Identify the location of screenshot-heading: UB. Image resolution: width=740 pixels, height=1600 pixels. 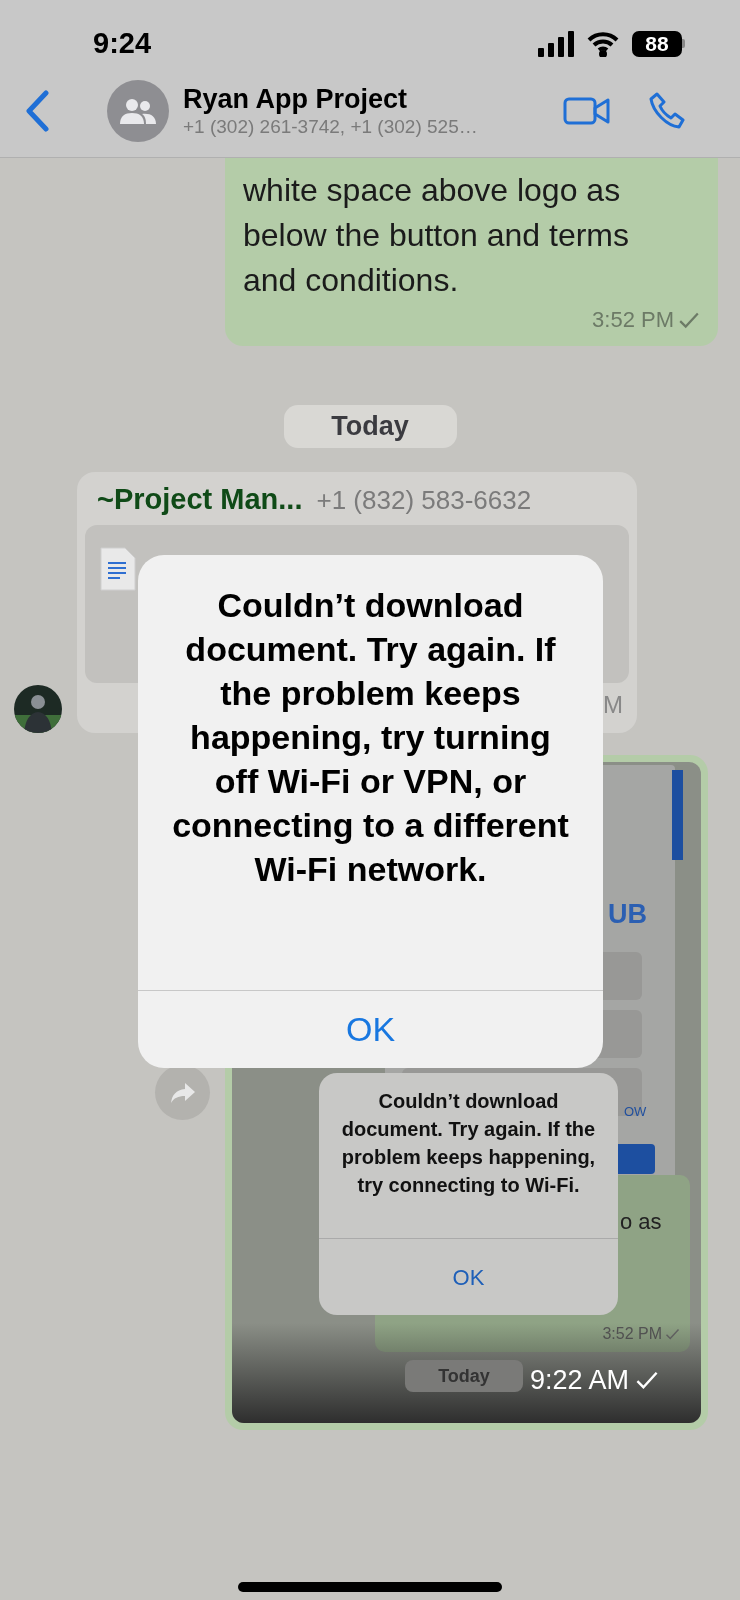
(627, 914).